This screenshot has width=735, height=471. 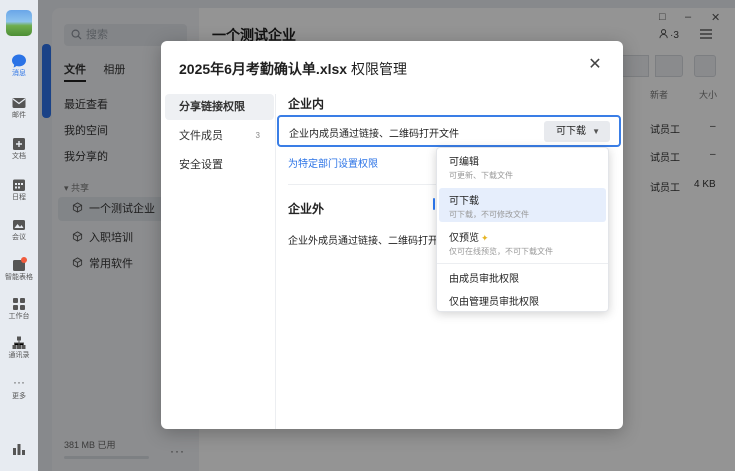 I want to click on rail-label: 通讯录, so click(x=19, y=355).